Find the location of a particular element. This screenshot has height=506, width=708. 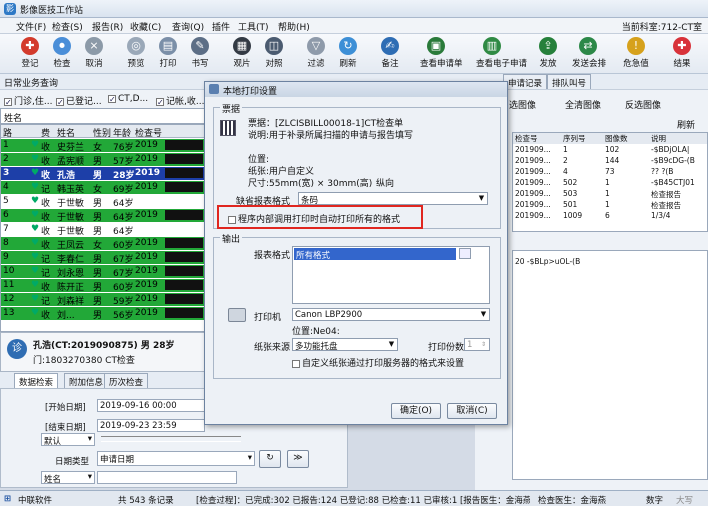

ok-button: 确定(O) is located at coordinates (416, 411).